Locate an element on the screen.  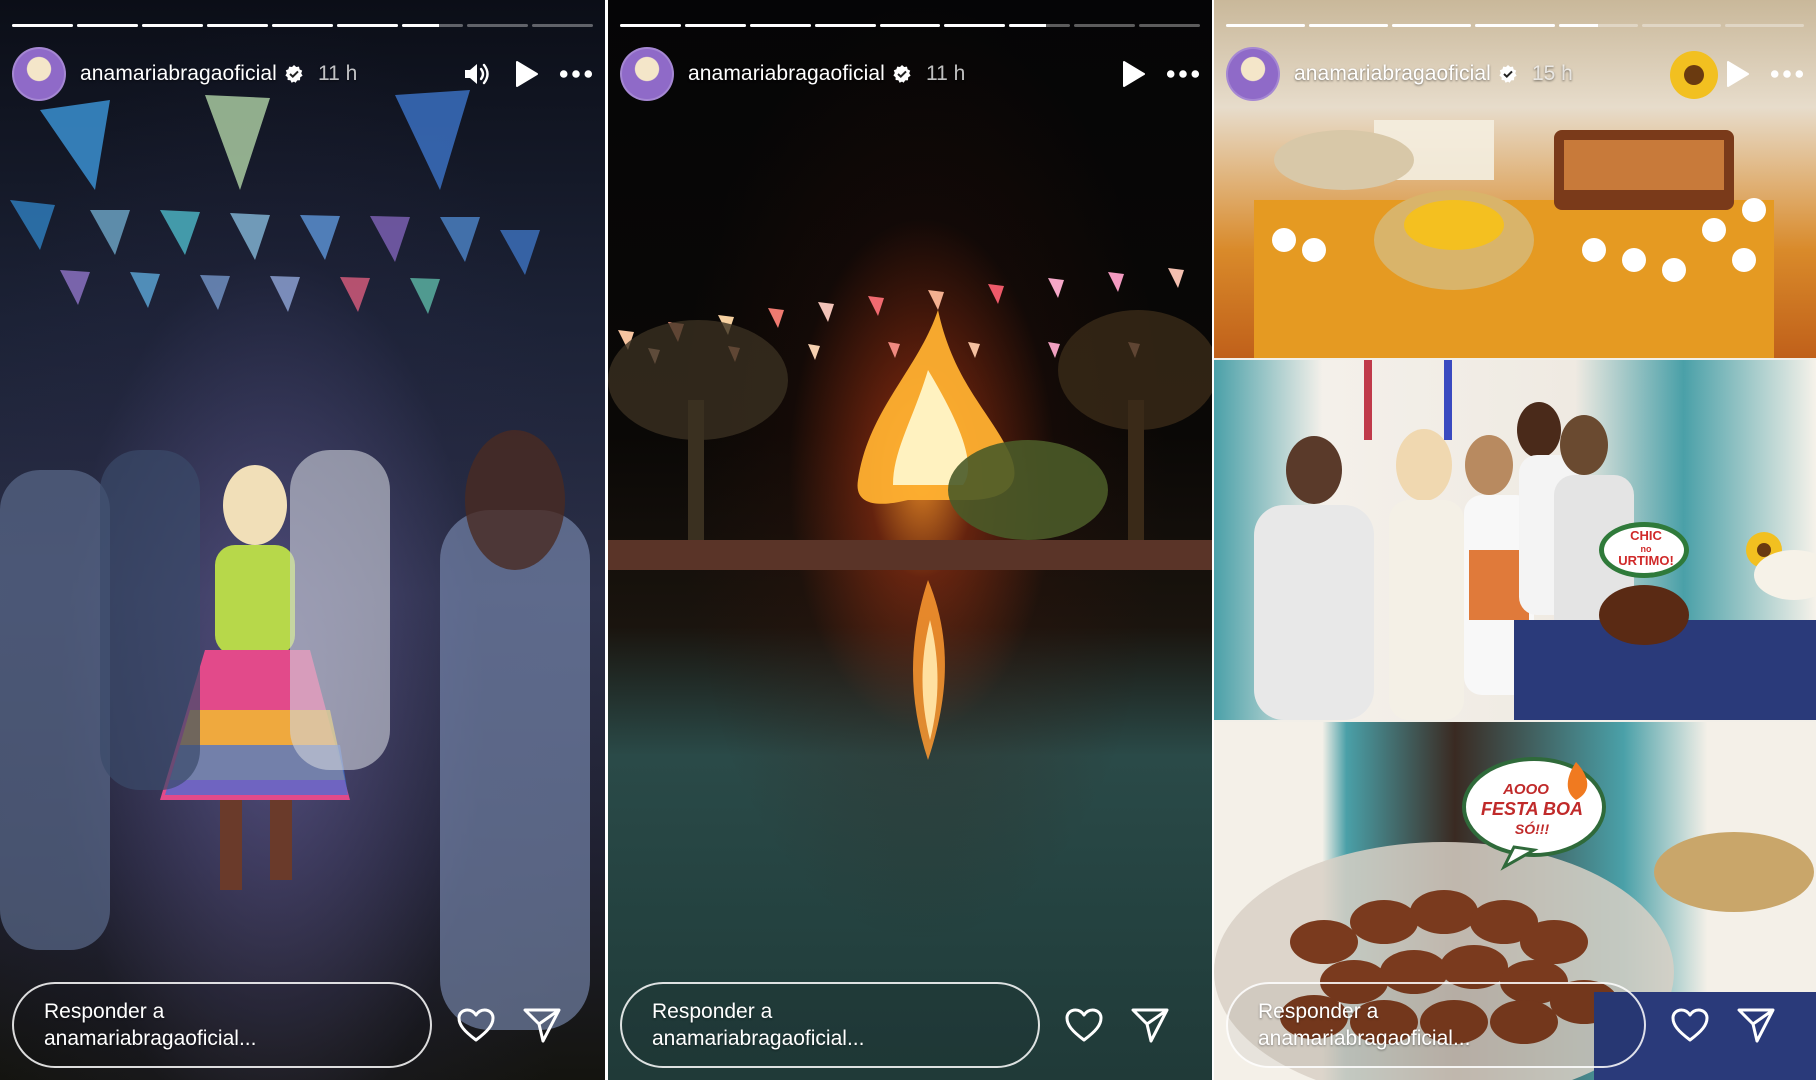
story-header: anamariabragaoficial 15 h is located at coordinates (1515, 74).